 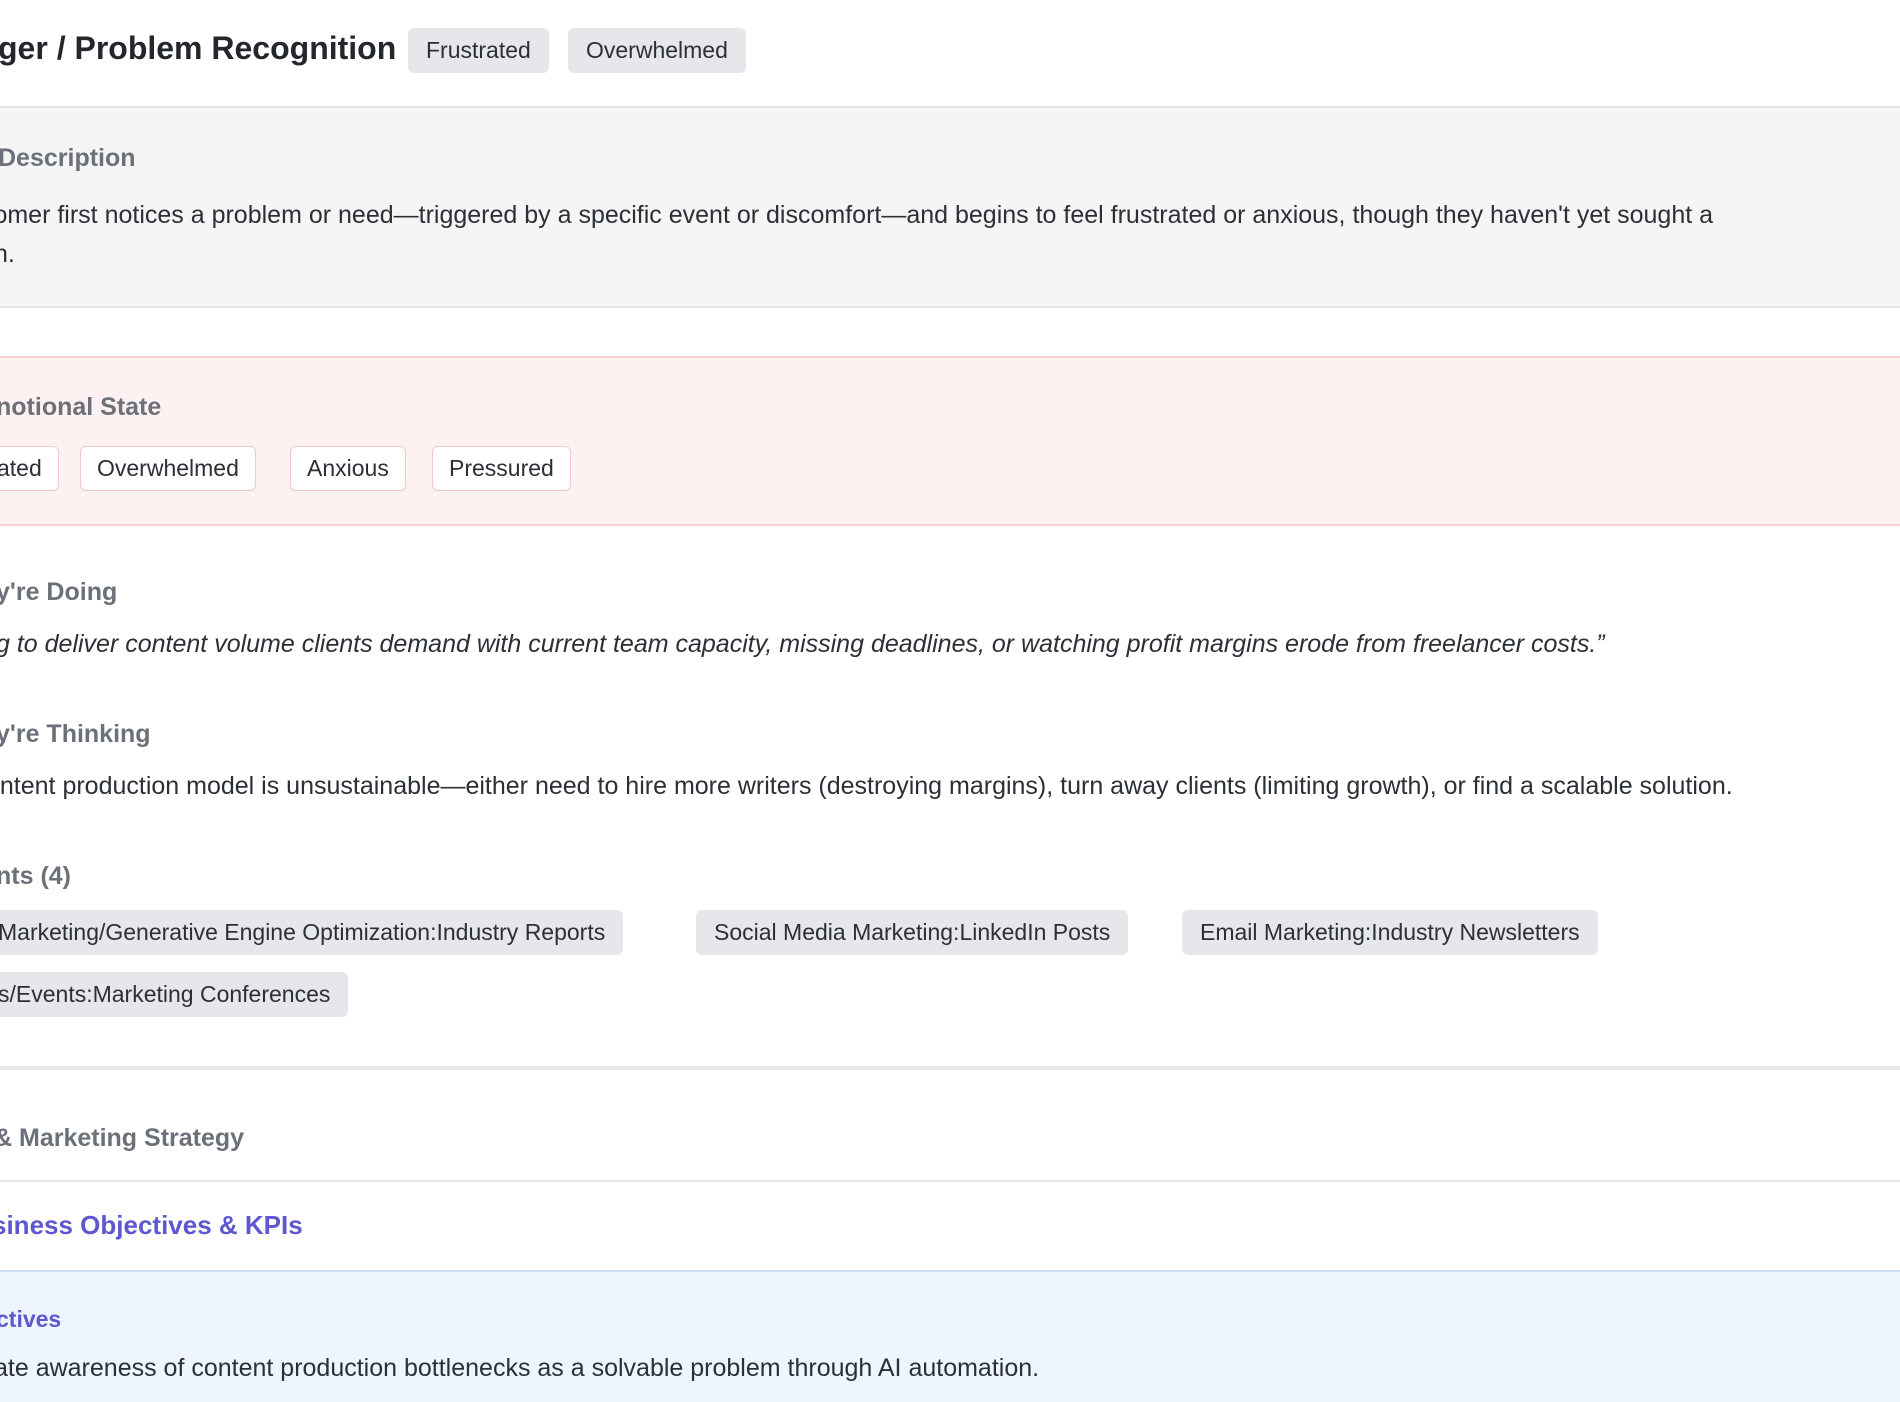 What do you see at coordinates (68, 158) in the screenshot?
I see `description-label: Description` at bounding box center [68, 158].